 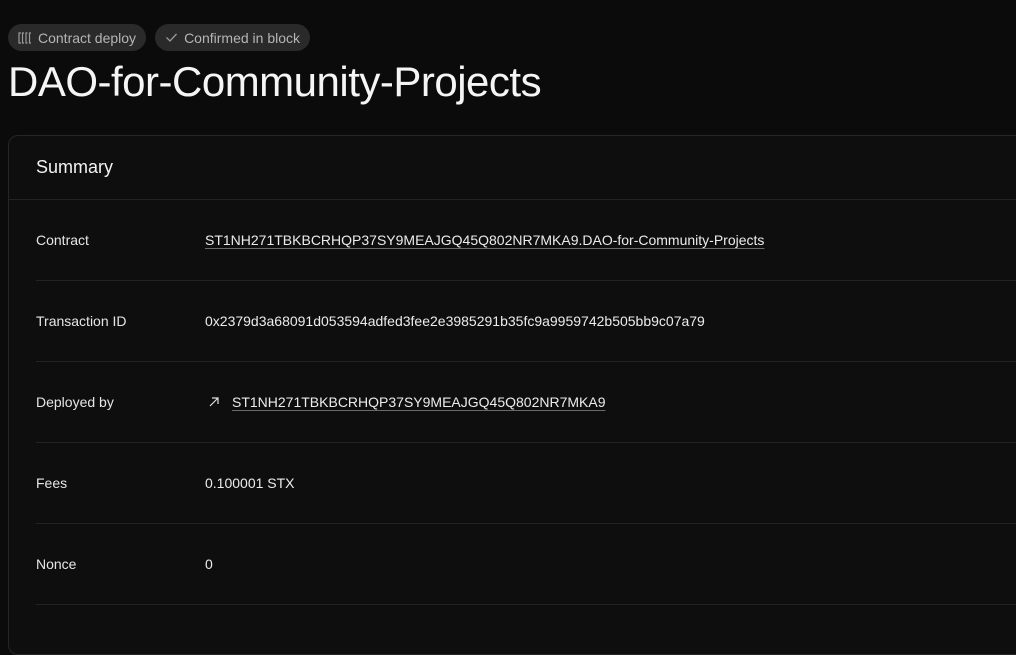 What do you see at coordinates (250, 483) in the screenshot?
I see `fees-value: 0.100001 STX` at bounding box center [250, 483].